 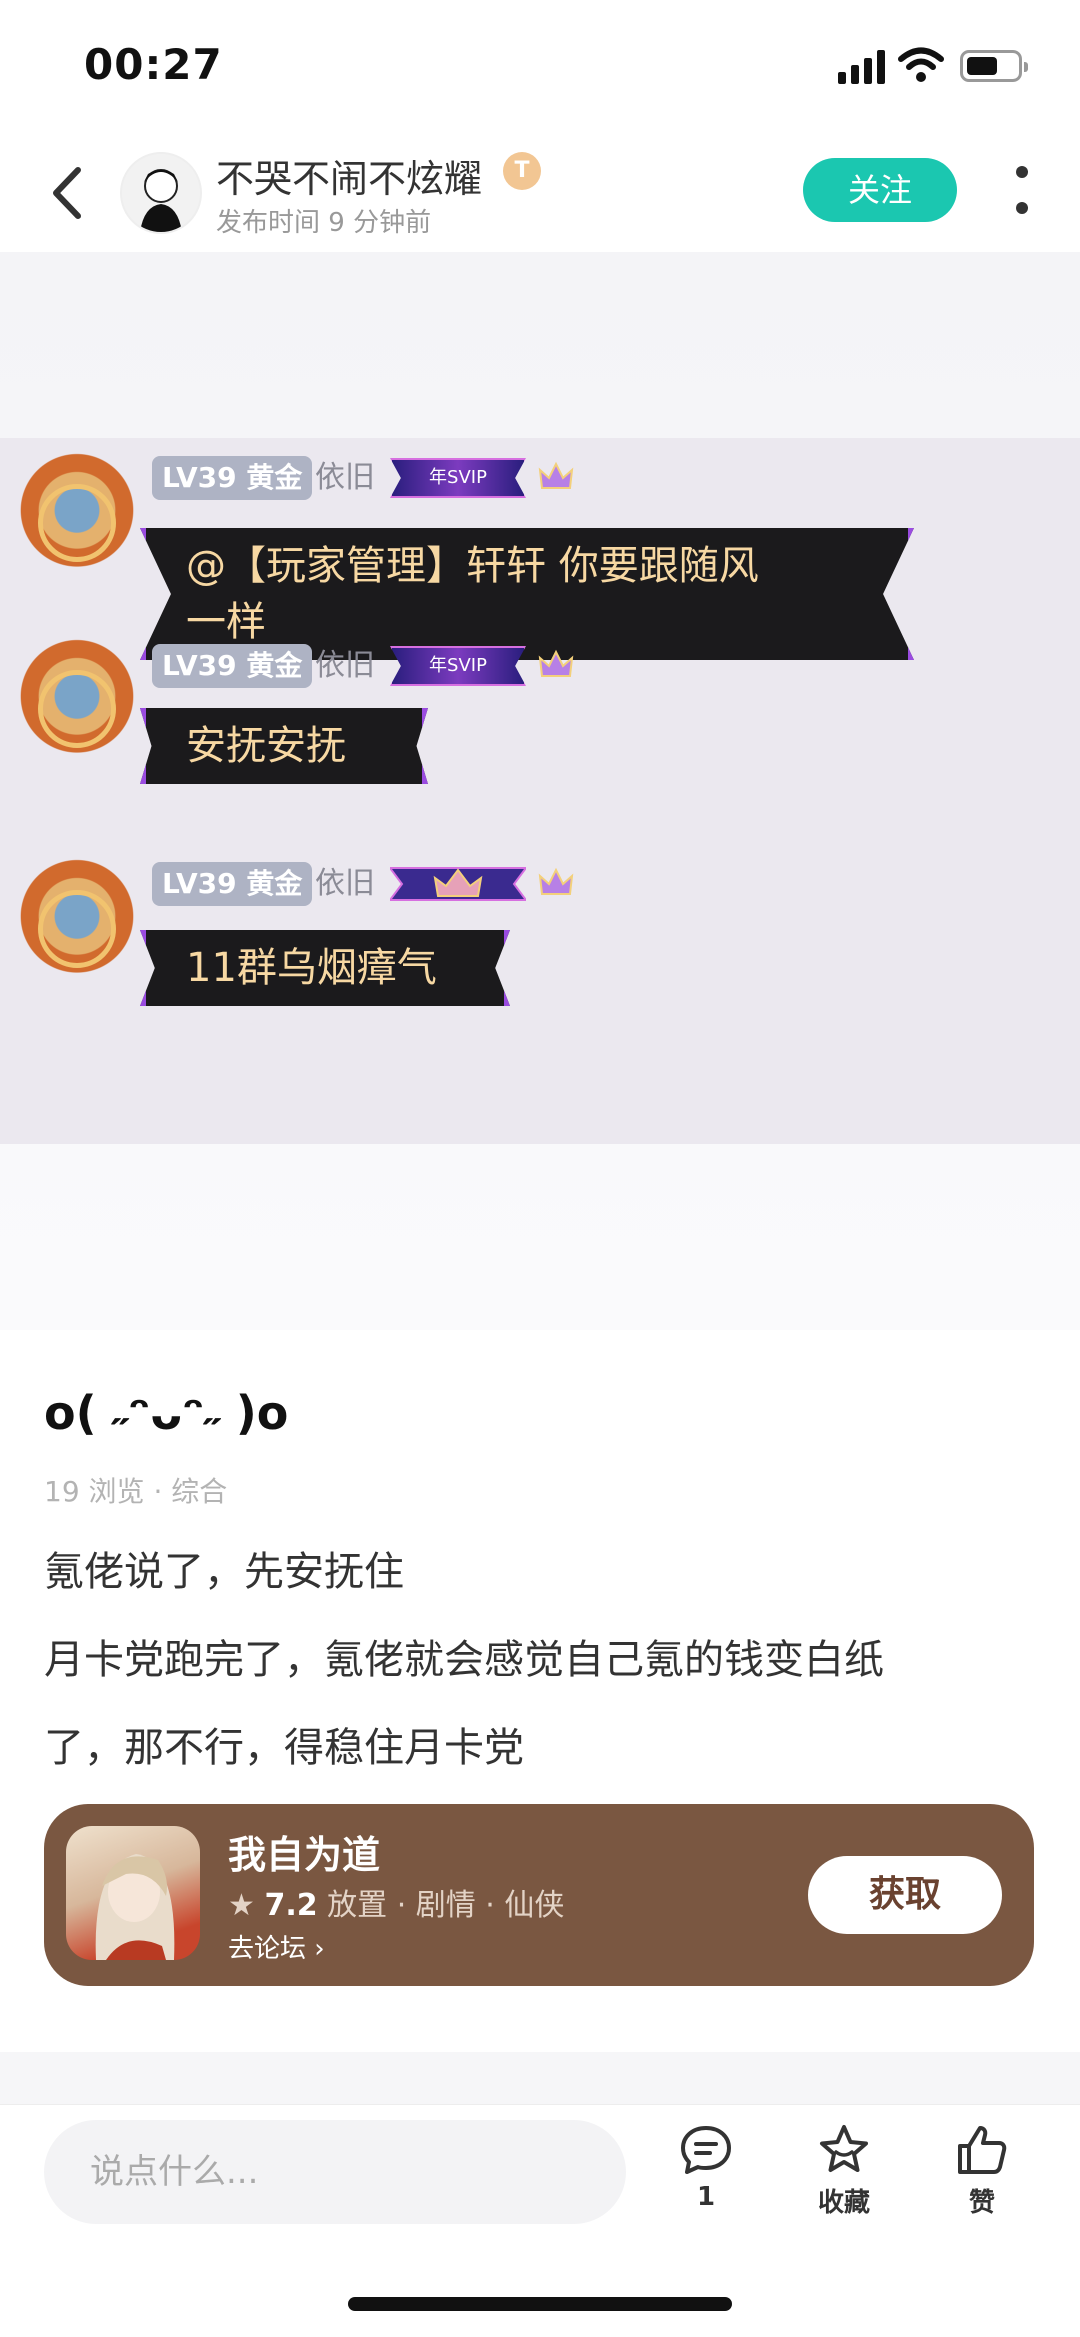 I want to click on like-button: 赞, so click(x=982, y=2170).